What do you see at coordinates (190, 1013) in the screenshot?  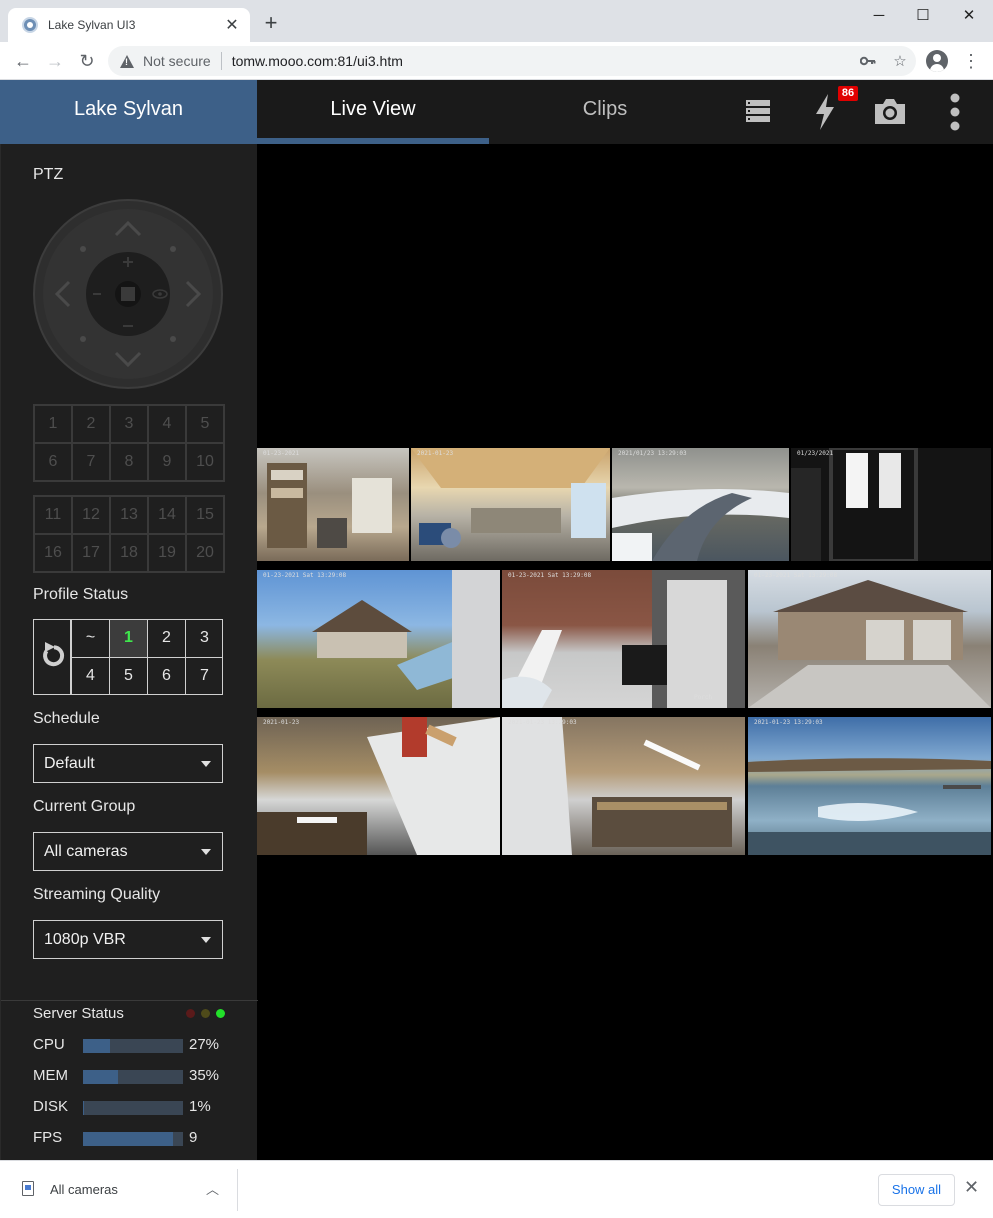 I see `status-light-red` at bounding box center [190, 1013].